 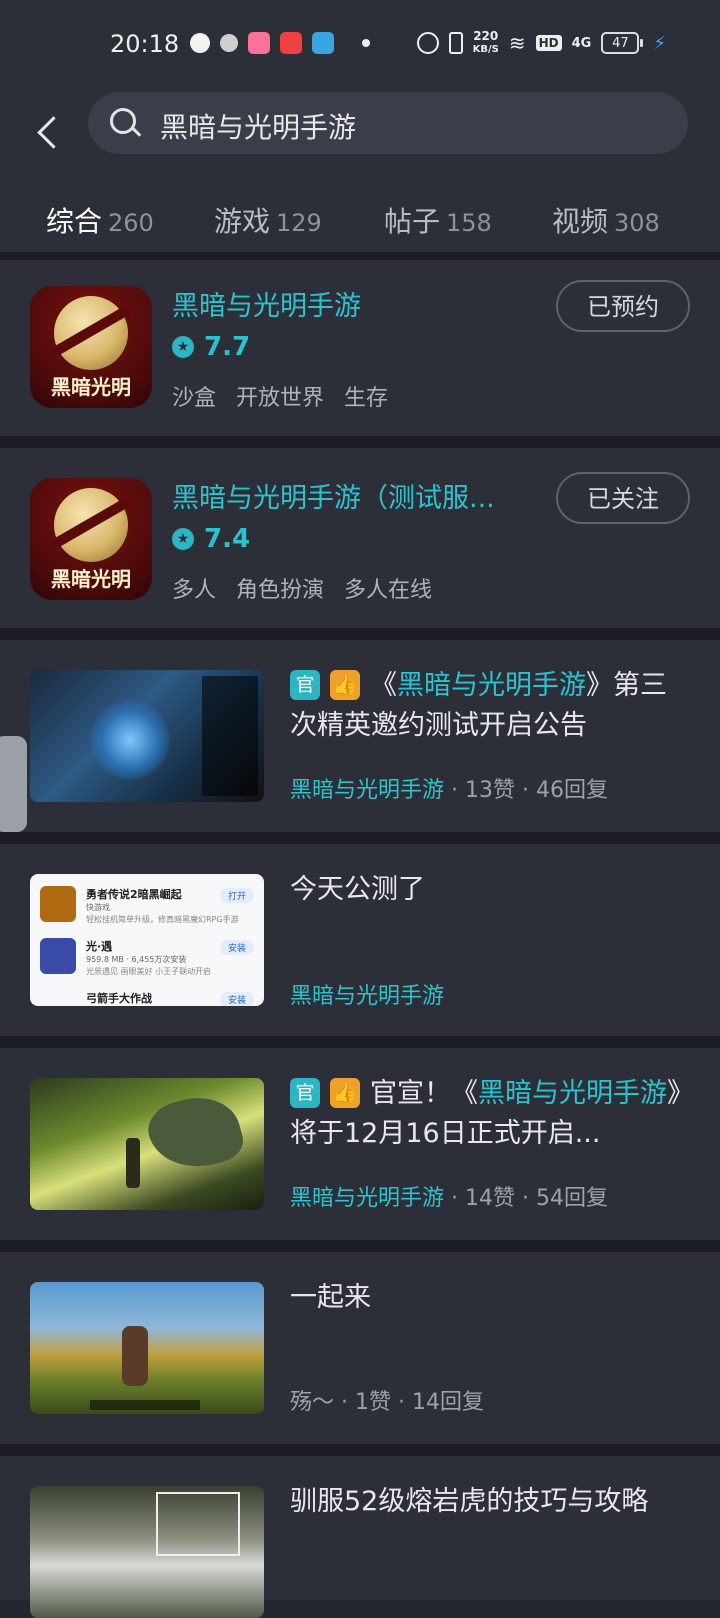 I want to click on app-name: 弓箭手大作战, so click(x=119, y=998).